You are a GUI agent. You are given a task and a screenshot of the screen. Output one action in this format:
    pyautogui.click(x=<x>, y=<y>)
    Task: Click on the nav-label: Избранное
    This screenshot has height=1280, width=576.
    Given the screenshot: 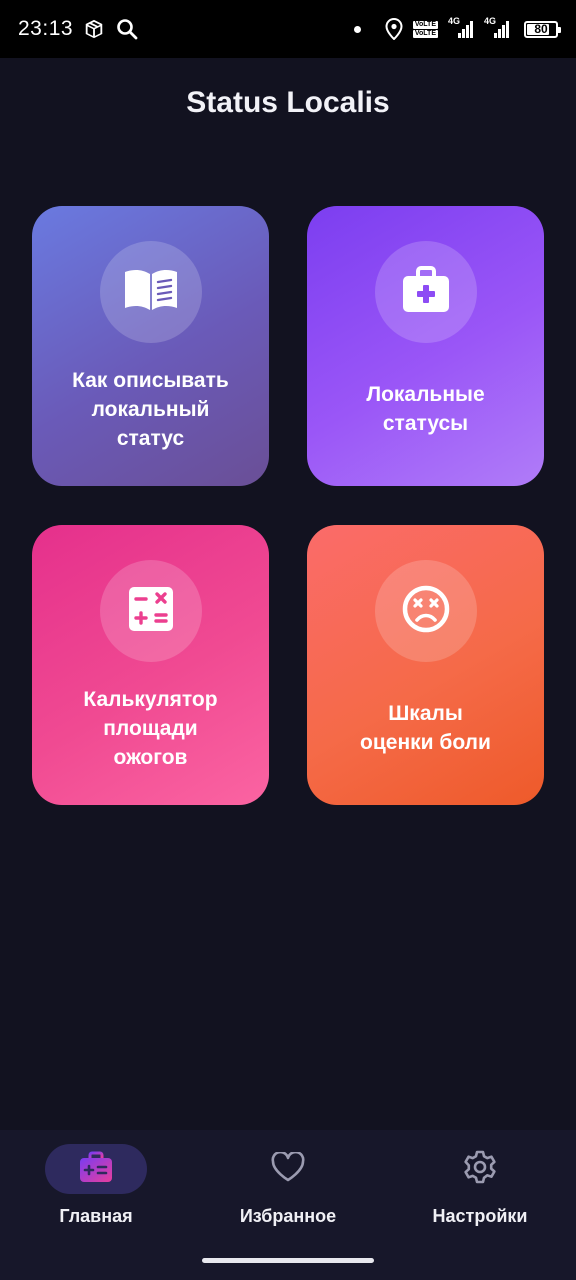 What is the action you would take?
    pyautogui.click(x=288, y=1216)
    